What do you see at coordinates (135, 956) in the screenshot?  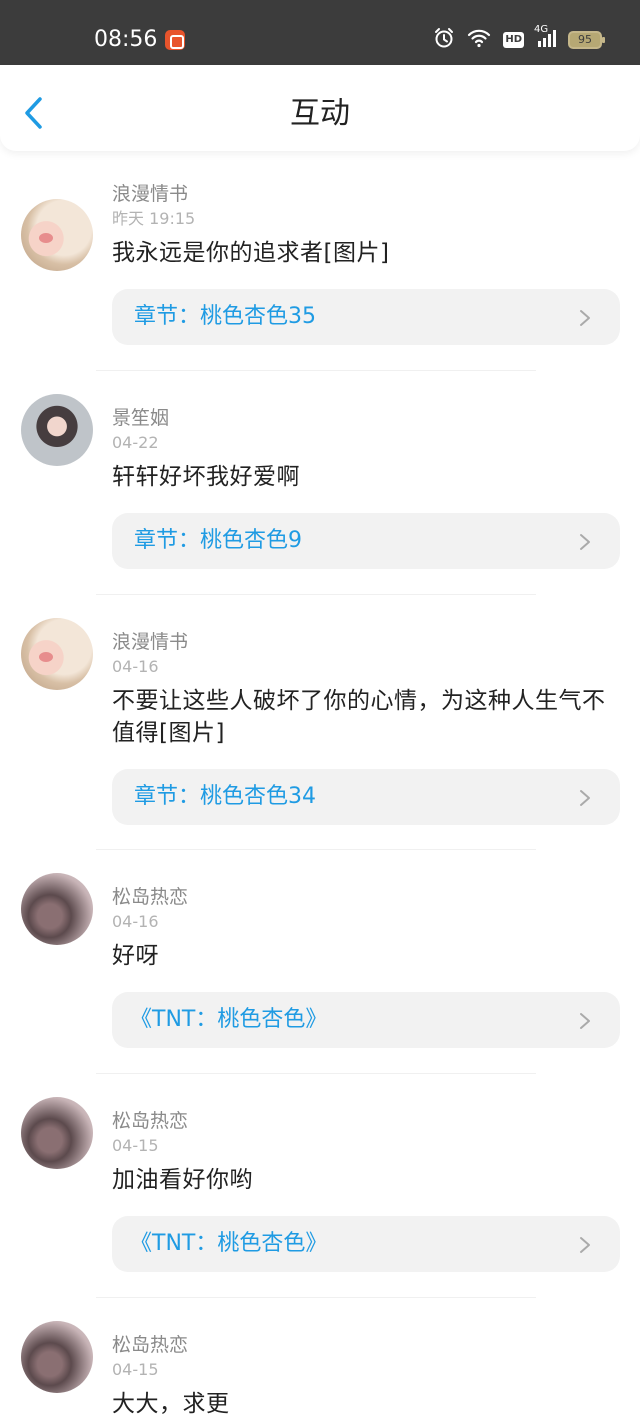 I see `comment-text: 好呀` at bounding box center [135, 956].